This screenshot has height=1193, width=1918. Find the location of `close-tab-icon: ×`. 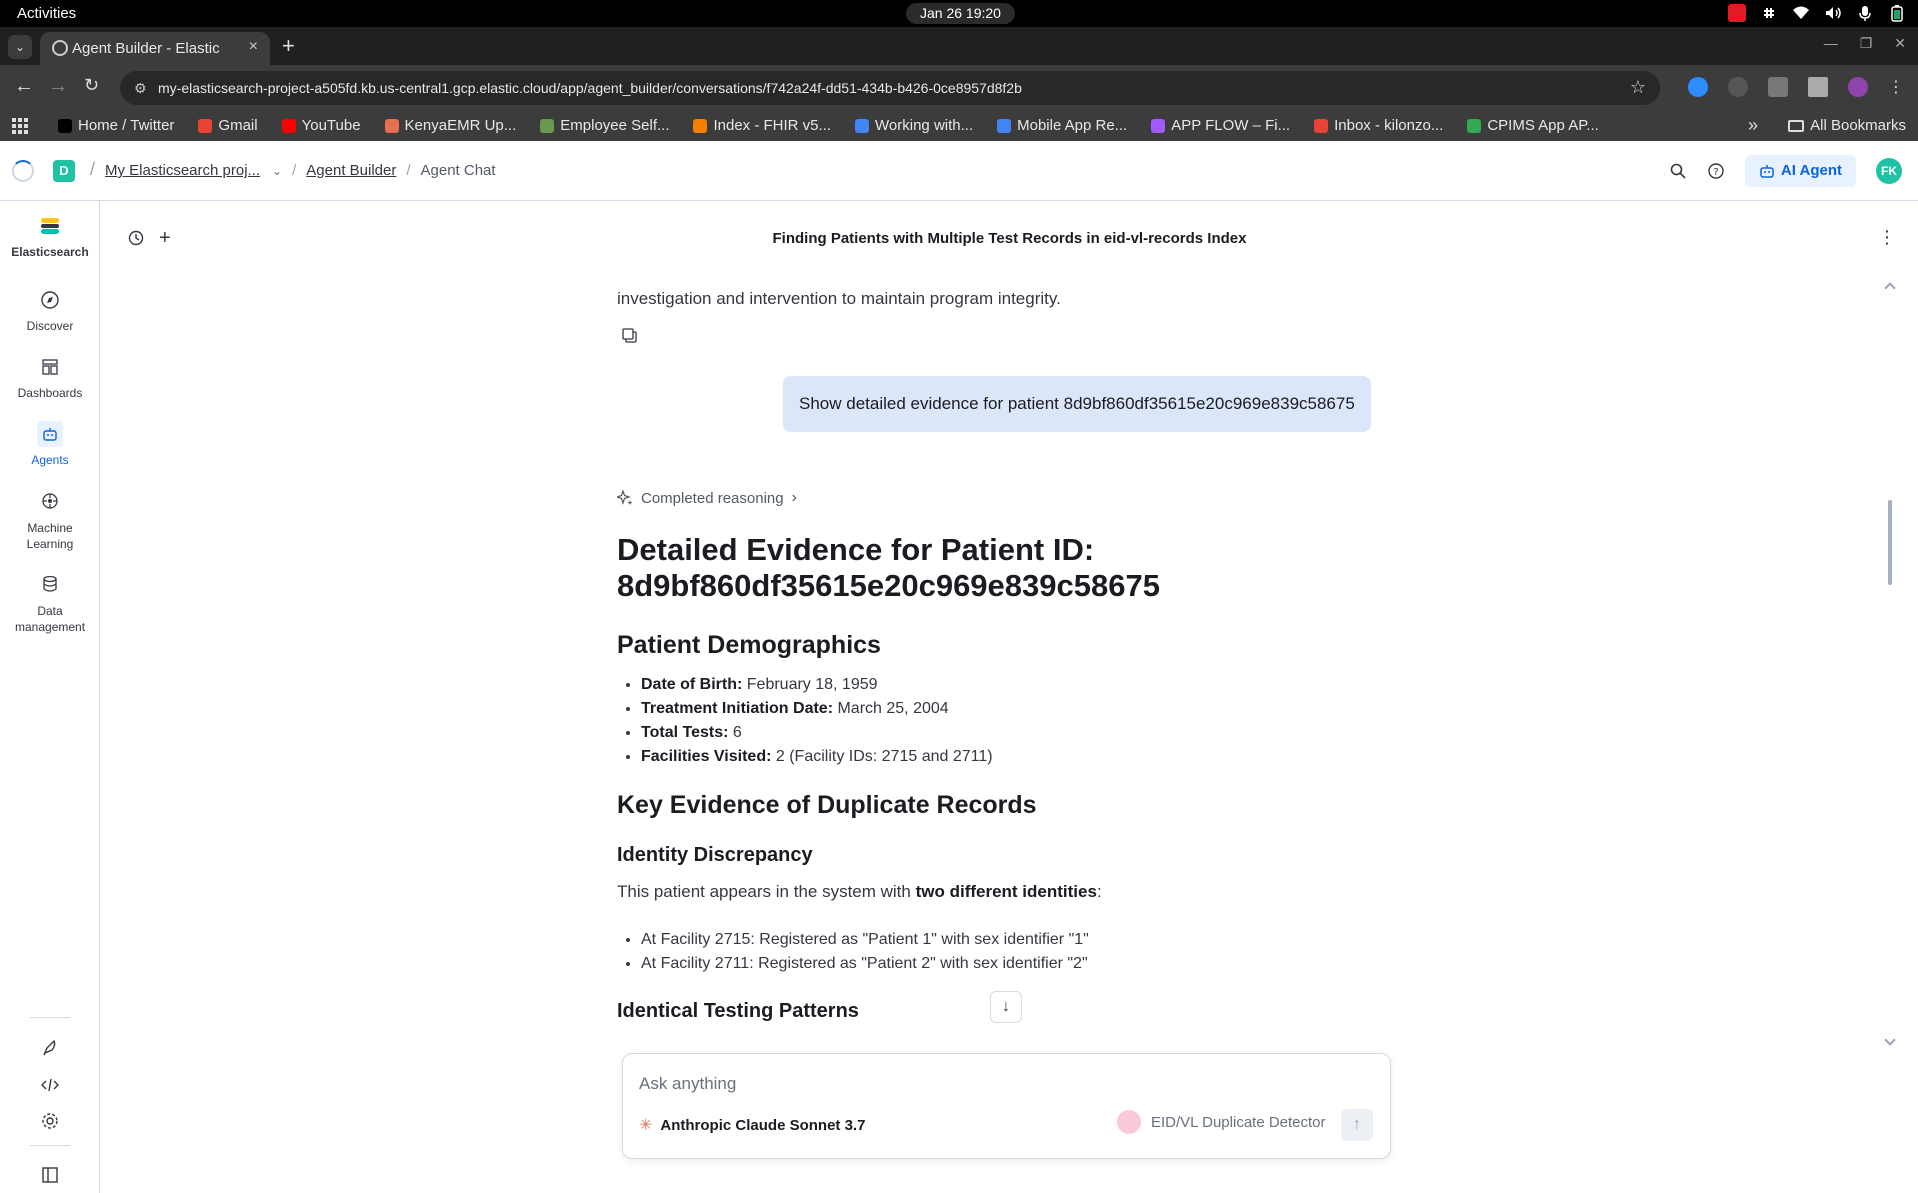

close-tab-icon: × is located at coordinates (253, 47).